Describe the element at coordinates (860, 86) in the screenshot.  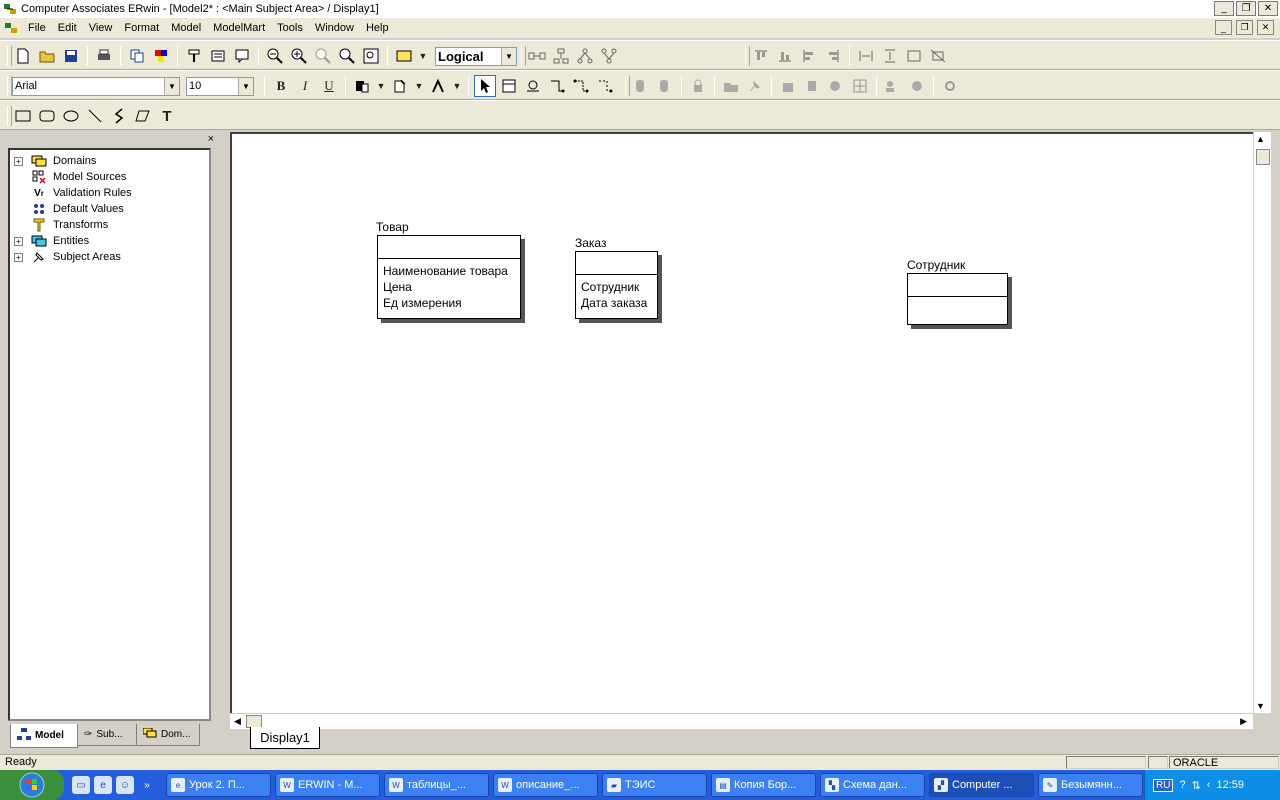
I see `mm-grid-icon` at that location.